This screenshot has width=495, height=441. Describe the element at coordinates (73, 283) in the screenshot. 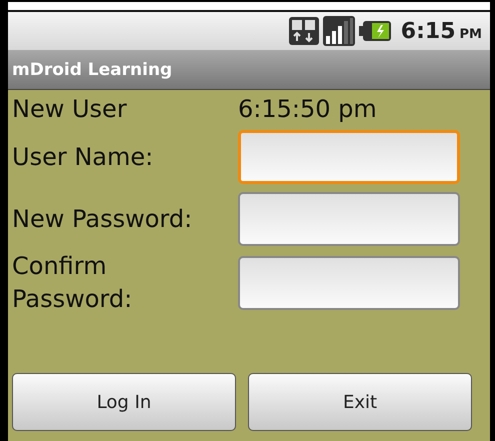

I see `field-label: Confirm Password:` at that location.